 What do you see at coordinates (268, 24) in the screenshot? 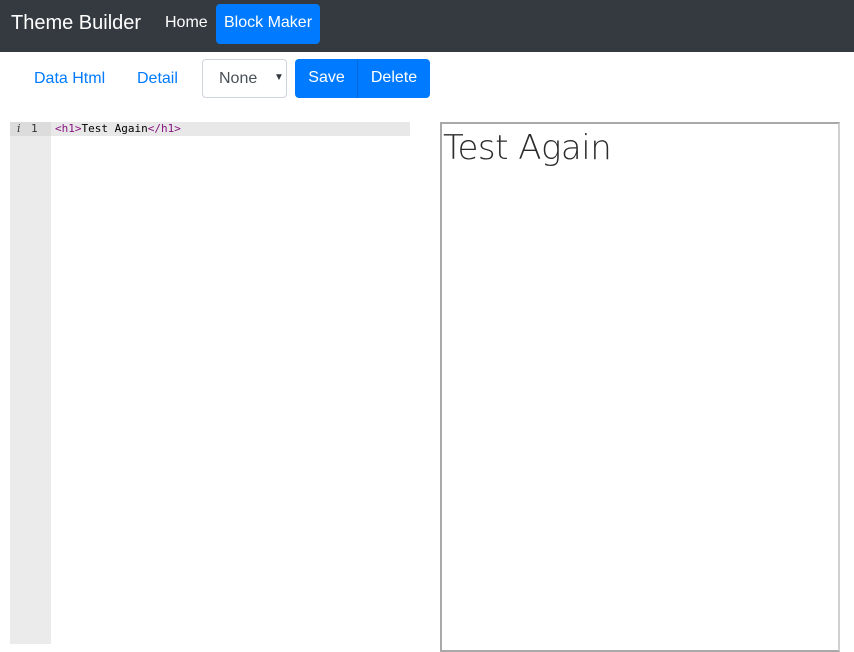
I see `nav-block-maker-link: Block Maker` at bounding box center [268, 24].